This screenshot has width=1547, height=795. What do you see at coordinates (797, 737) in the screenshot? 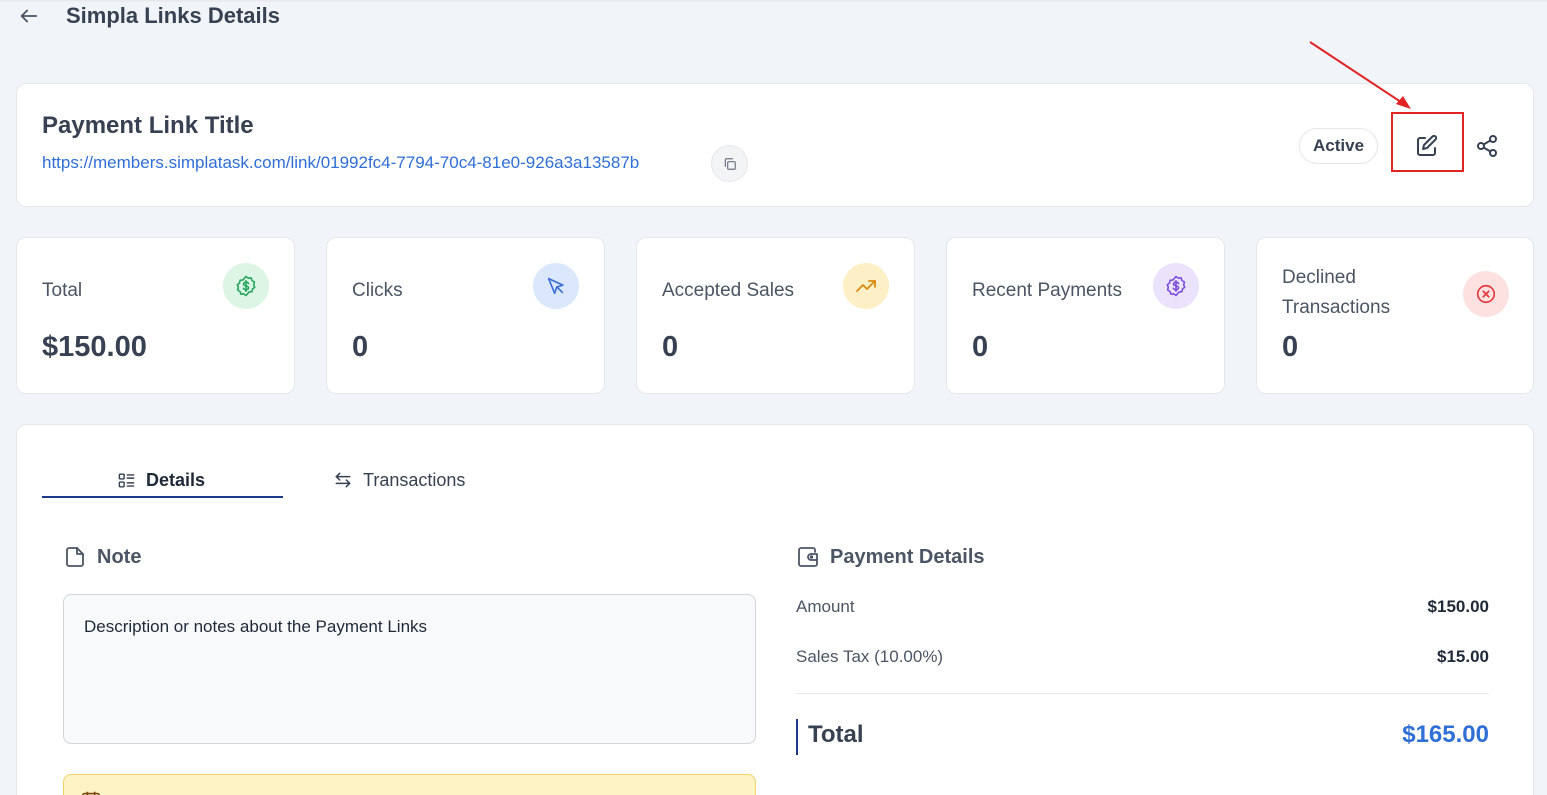
I see `total-accent-bar` at bounding box center [797, 737].